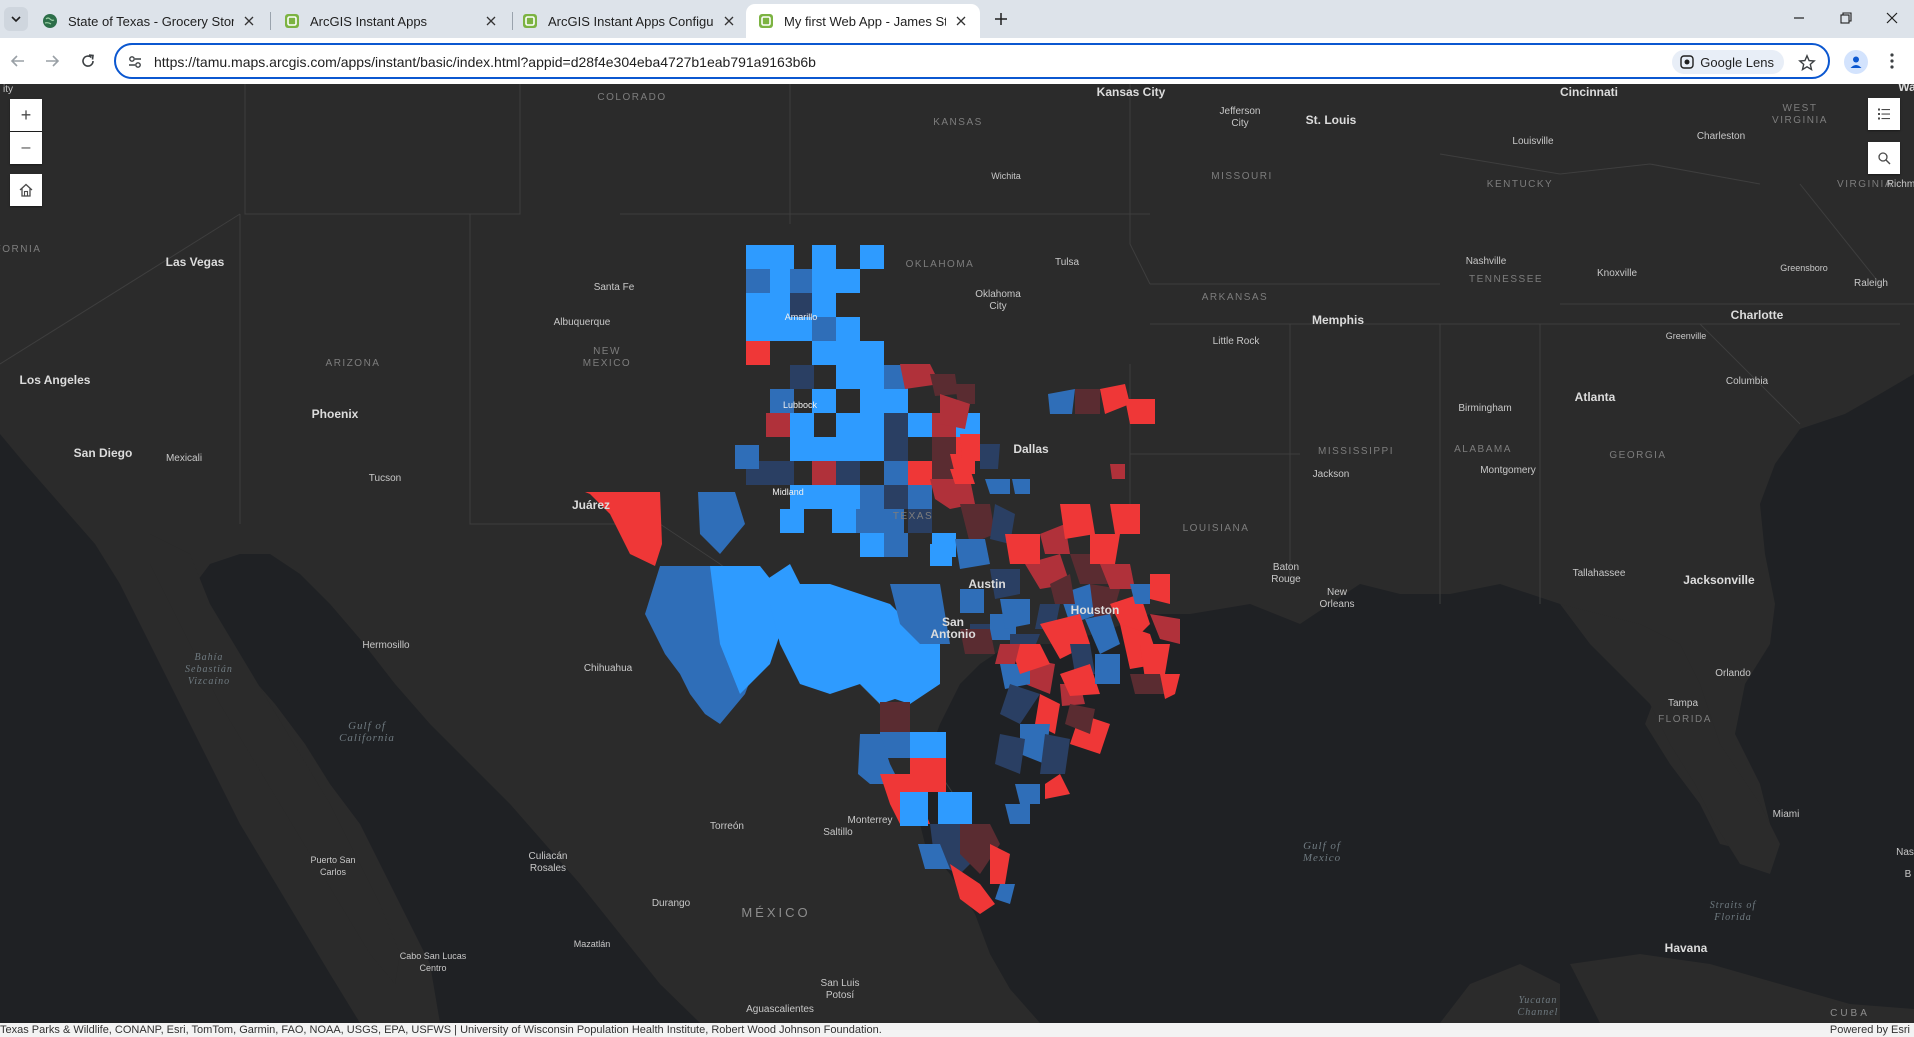 The height and width of the screenshot is (1037, 1914). I want to click on google-lens-button: Google Lens, so click(1728, 62).